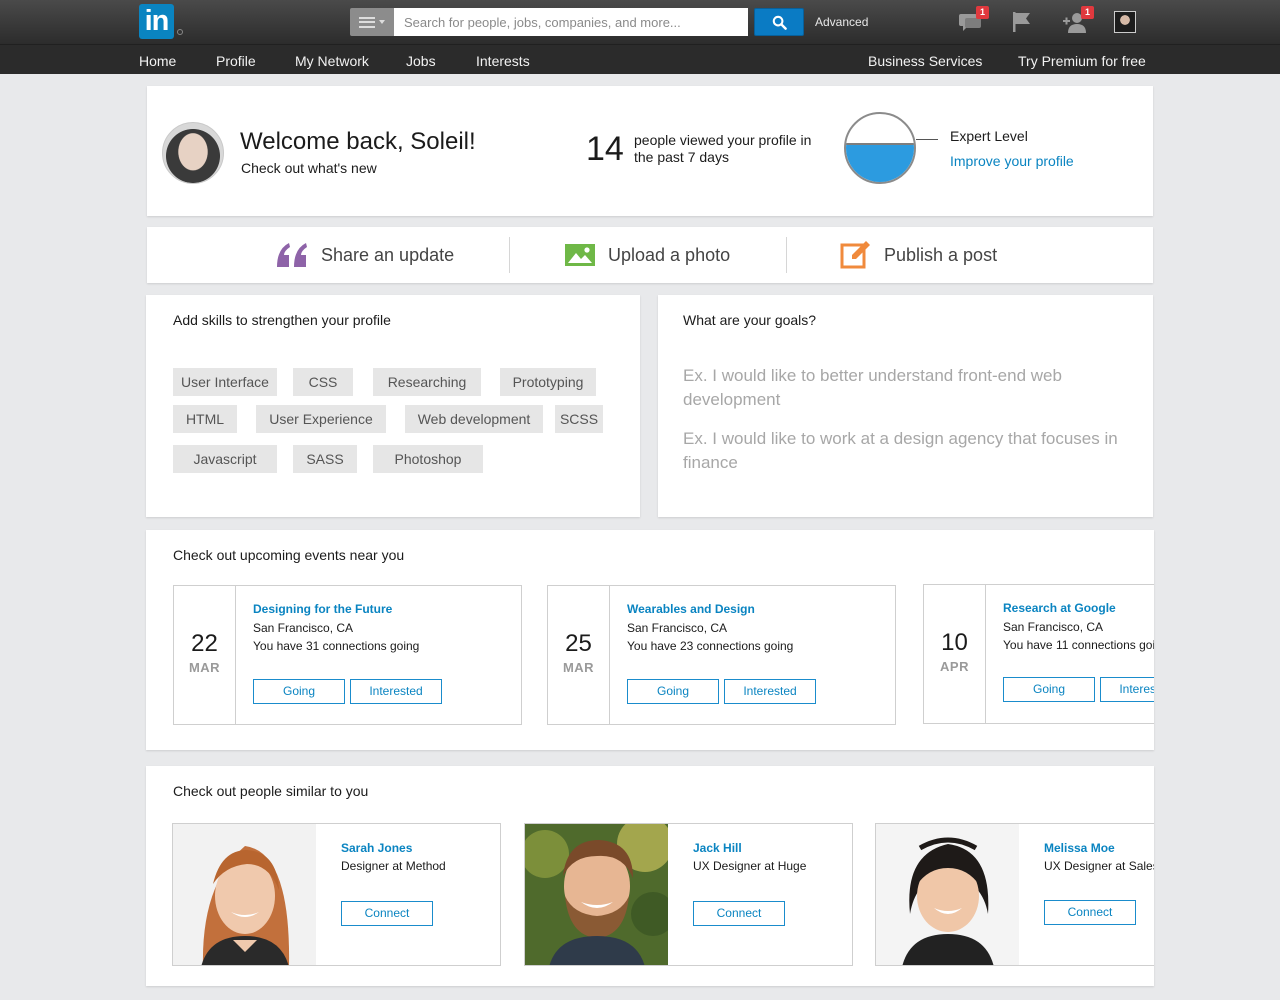 Image resolution: width=1280 pixels, height=1000 pixels. Describe the element at coordinates (841, 22) in the screenshot. I see `advanced-search-link: Advanced` at that location.